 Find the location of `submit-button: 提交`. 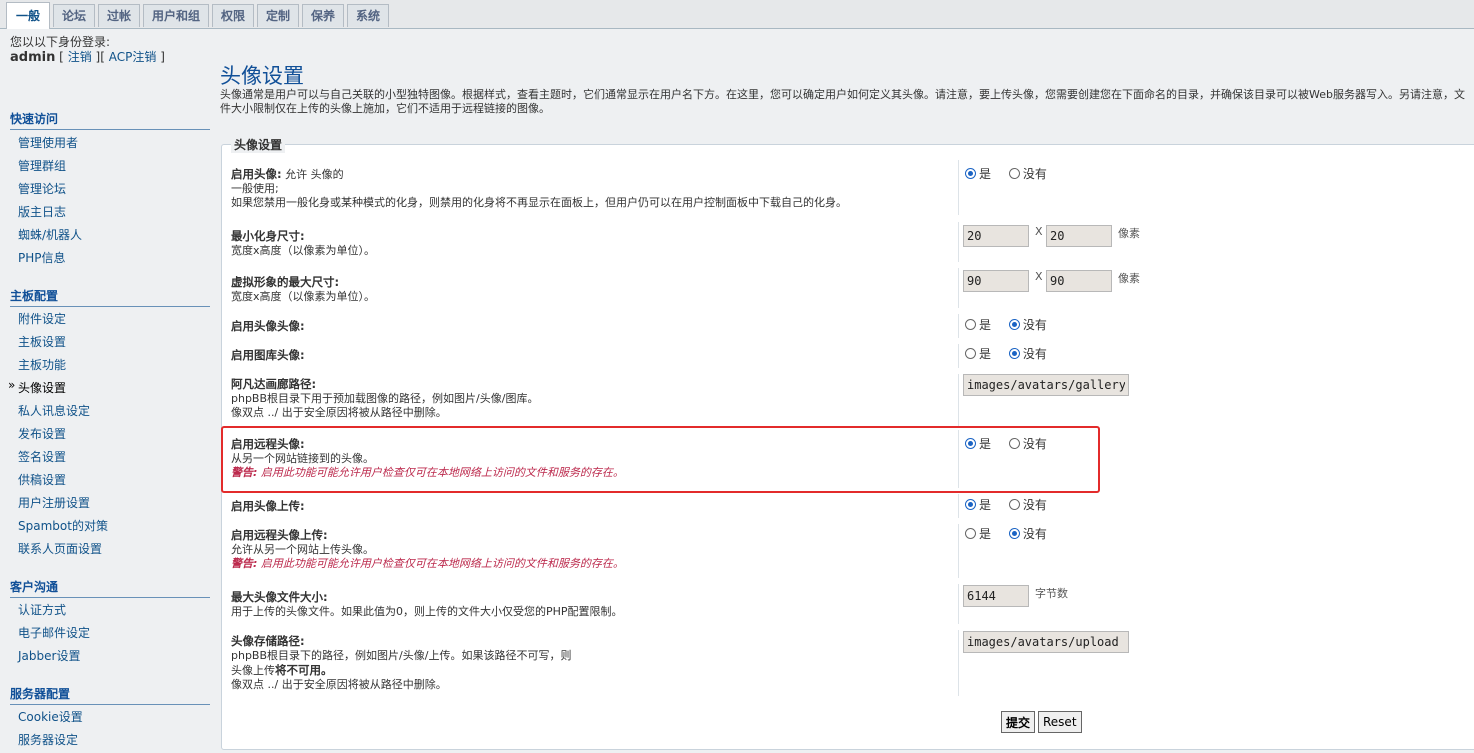

submit-button: 提交 is located at coordinates (1018, 722).